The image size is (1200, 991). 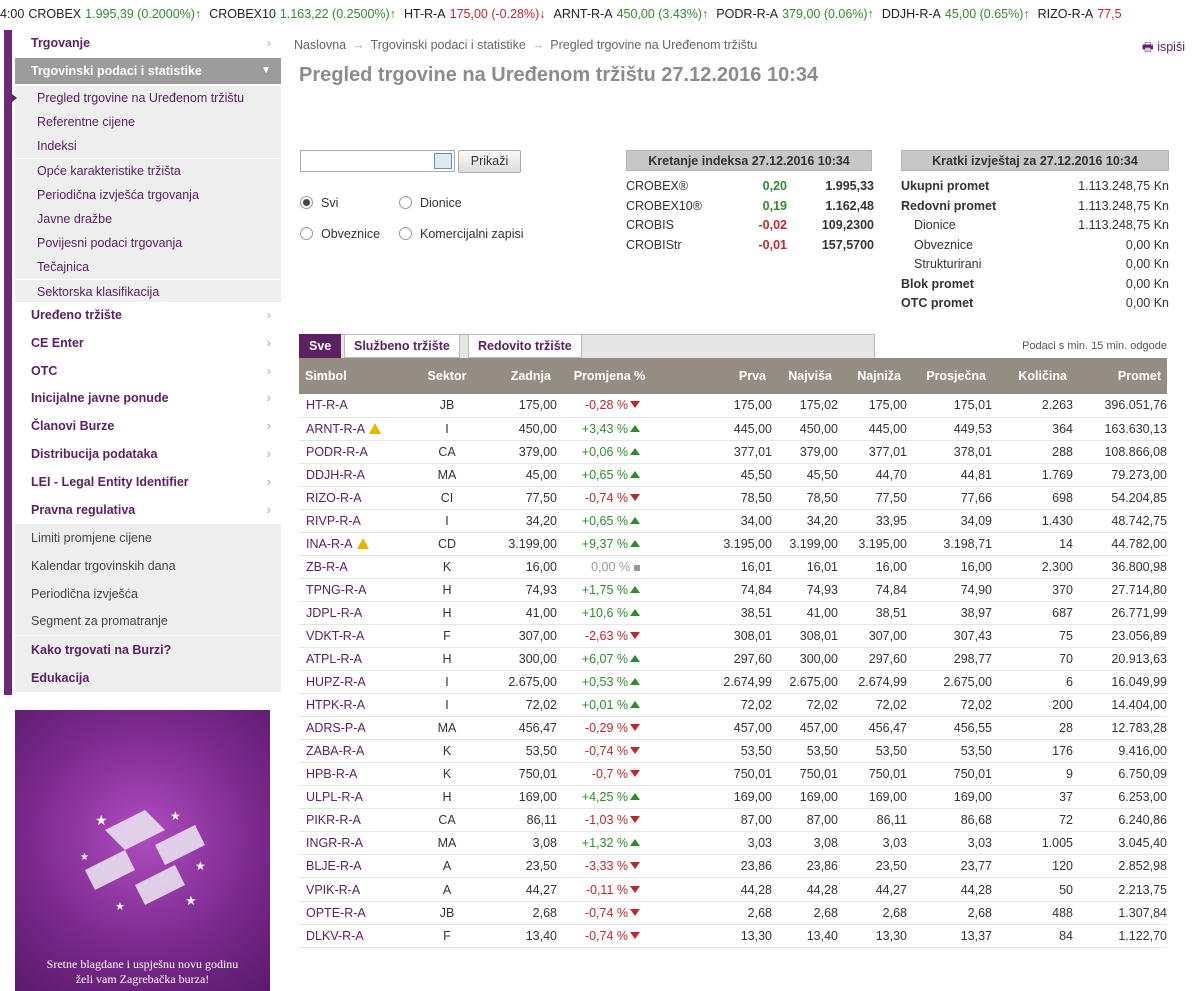 What do you see at coordinates (335, 751) in the screenshot?
I see `symbol-link: ZABA-R-A` at bounding box center [335, 751].